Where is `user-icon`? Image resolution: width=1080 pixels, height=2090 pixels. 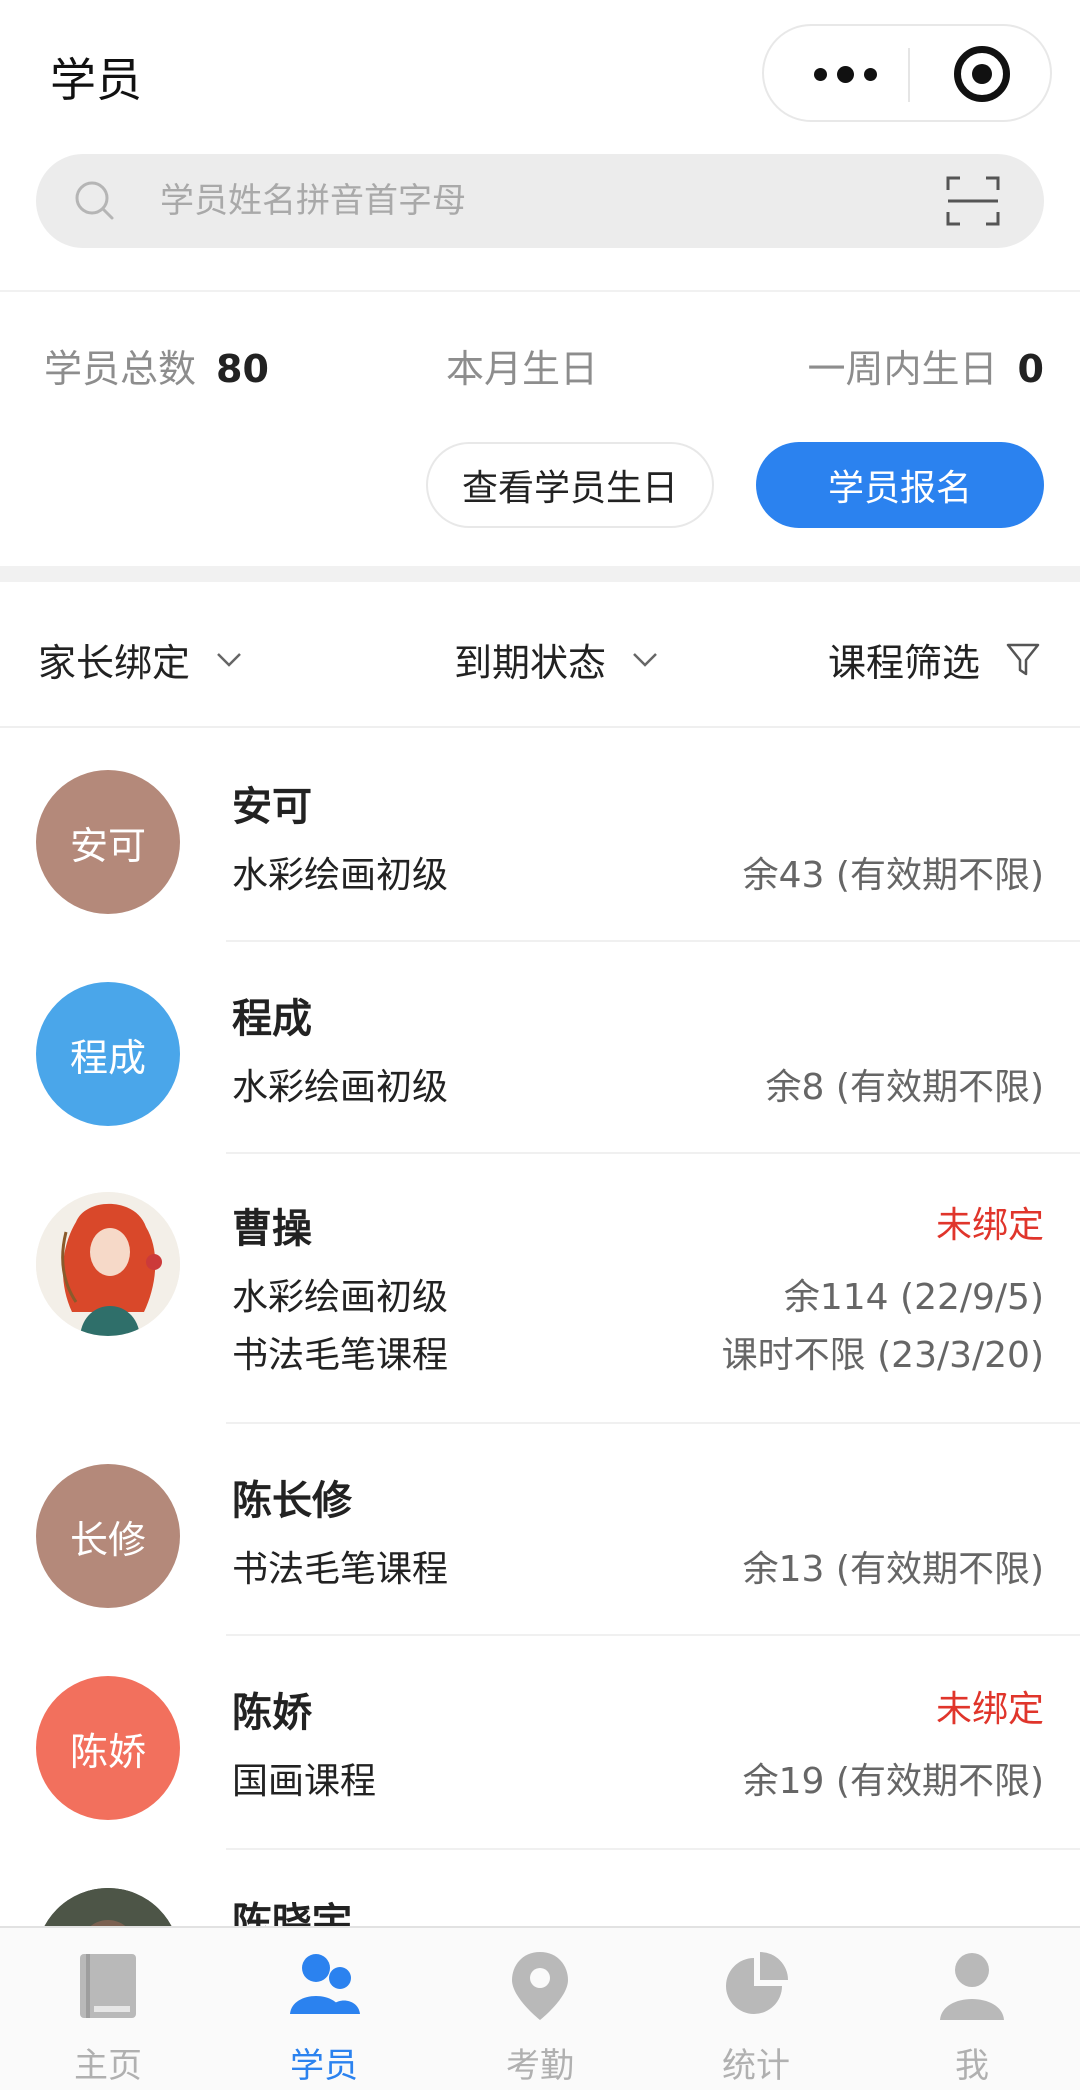 user-icon is located at coordinates (972, 1986).